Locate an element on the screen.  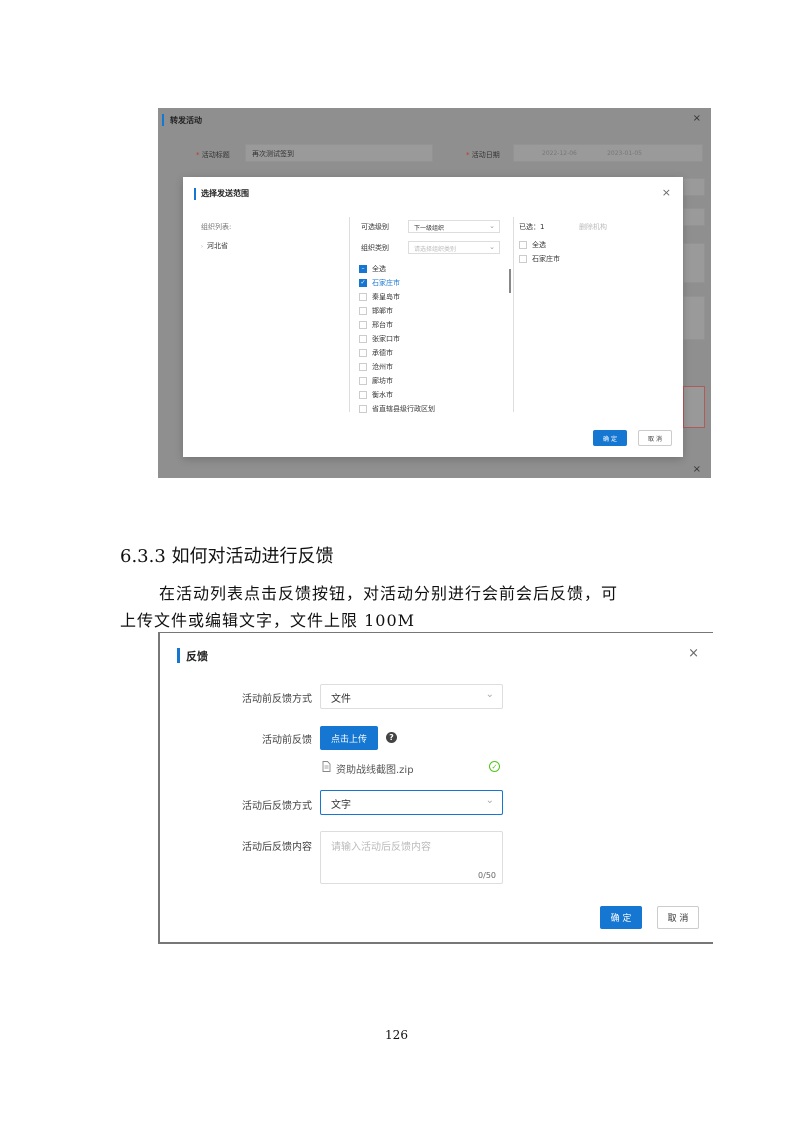
section-heading: 6.3.3 如何对活动进行反馈 is located at coordinates (227, 556).